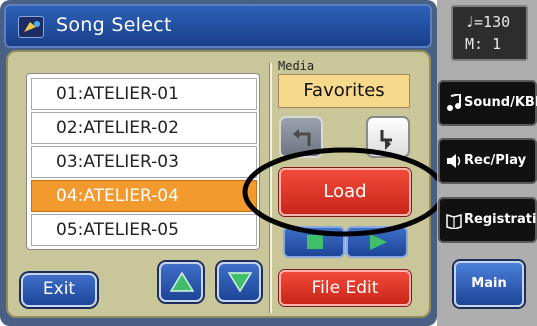  I want to click on book-icon, so click(454, 221).